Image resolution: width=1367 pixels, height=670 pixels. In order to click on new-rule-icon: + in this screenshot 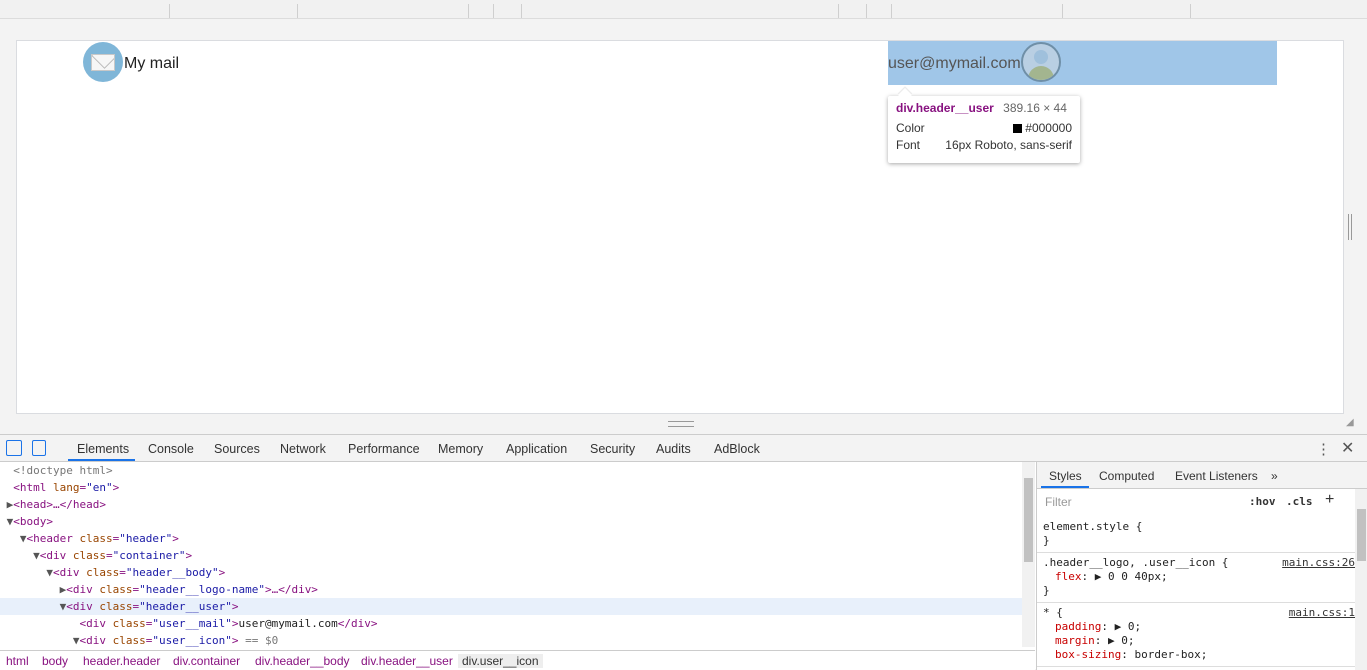, I will do `click(1329, 500)`.